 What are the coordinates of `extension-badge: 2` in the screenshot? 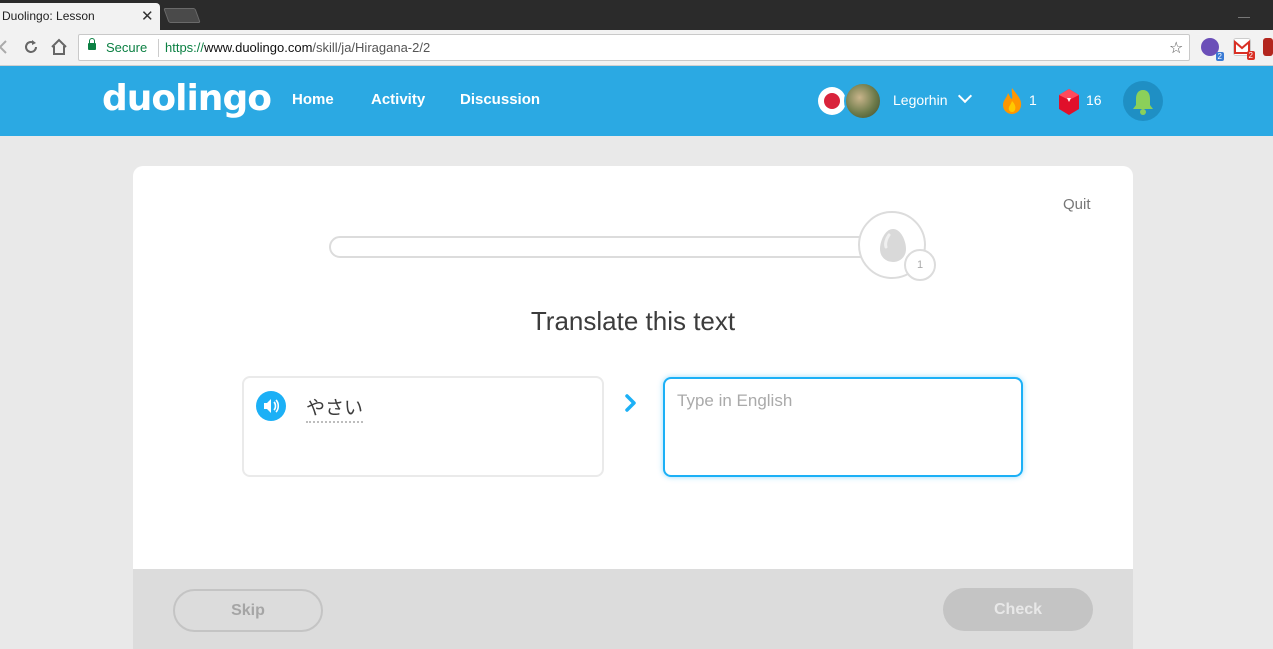 It's located at (1219, 56).